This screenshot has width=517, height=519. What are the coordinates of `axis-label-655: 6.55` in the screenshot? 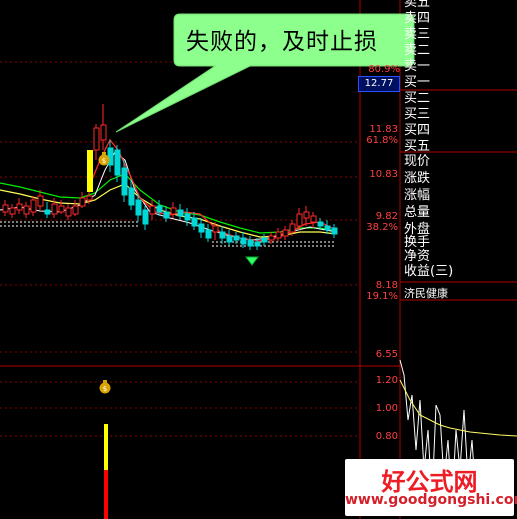 It's located at (386, 354).